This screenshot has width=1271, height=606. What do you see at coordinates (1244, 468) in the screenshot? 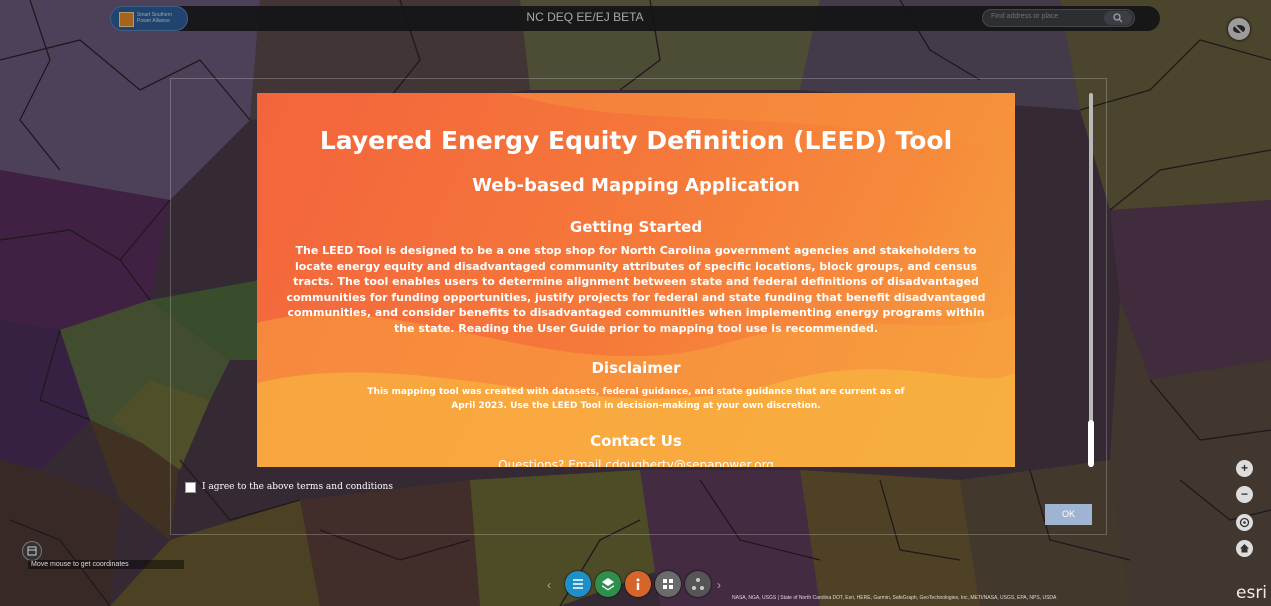
I see `zoom-in-button: +` at bounding box center [1244, 468].